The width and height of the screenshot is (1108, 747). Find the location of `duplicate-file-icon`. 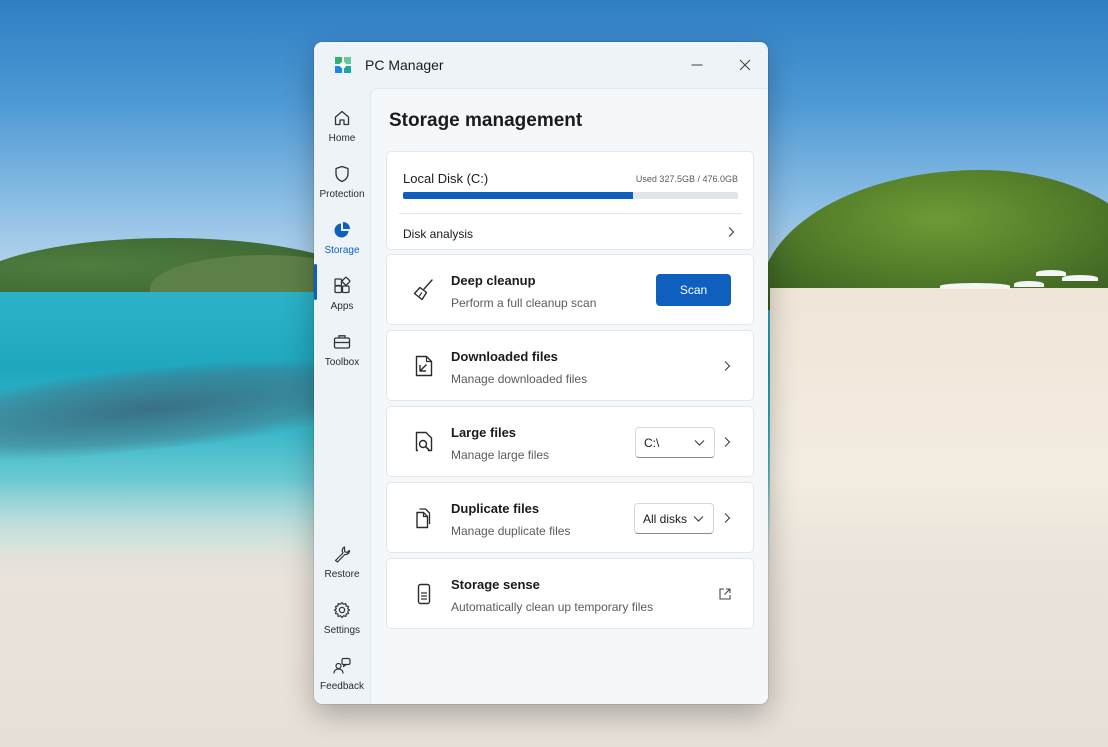

duplicate-file-icon is located at coordinates (423, 518).